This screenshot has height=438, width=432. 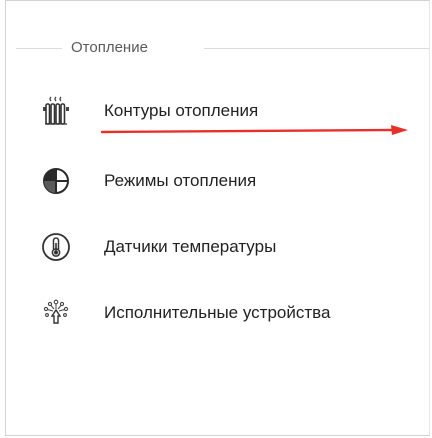 I want to click on heating-mode-icon, so click(x=56, y=181).